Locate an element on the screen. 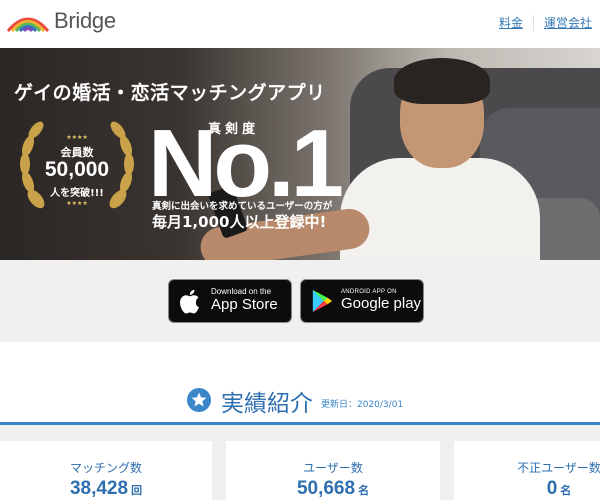 The image size is (600, 500). stat-card-fraud-users: 不正ユーザー数 0名 is located at coordinates (527, 470).